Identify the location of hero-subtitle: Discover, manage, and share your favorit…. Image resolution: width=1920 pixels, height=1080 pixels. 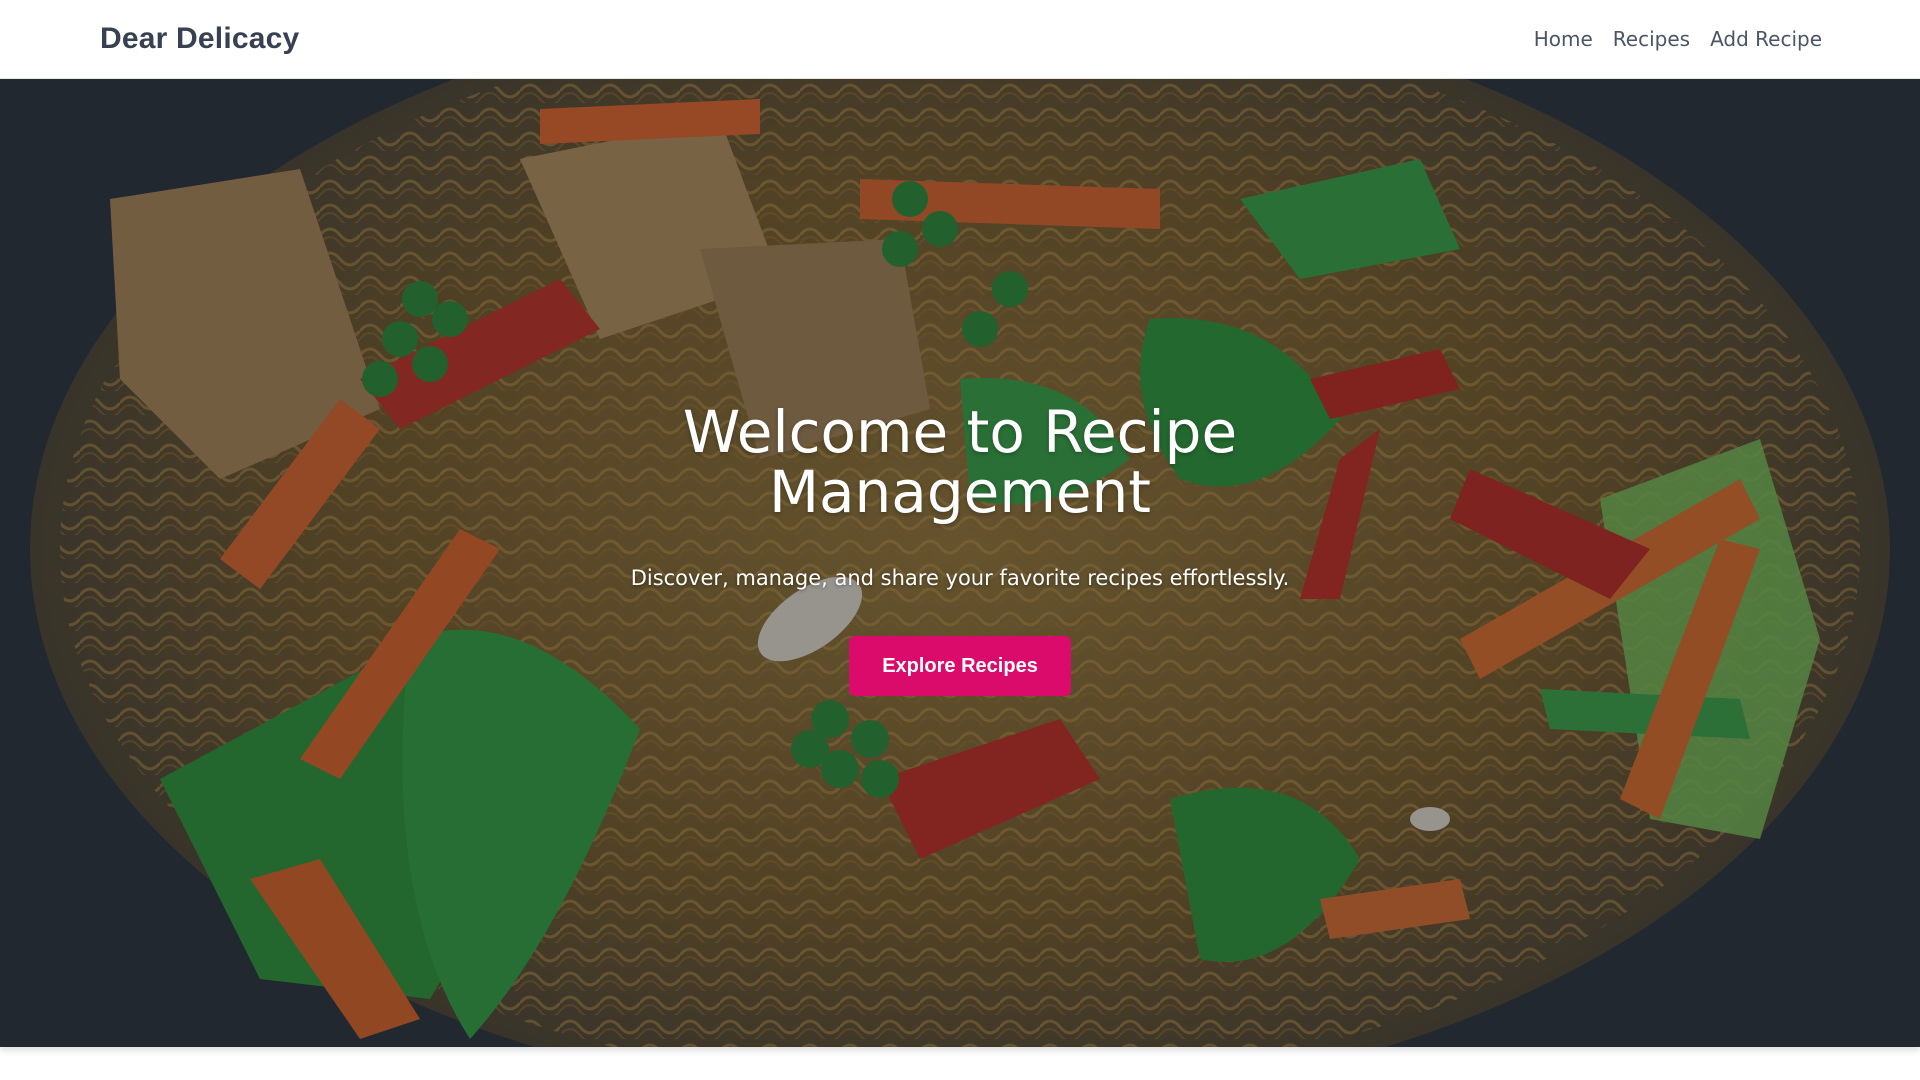
(960, 578).